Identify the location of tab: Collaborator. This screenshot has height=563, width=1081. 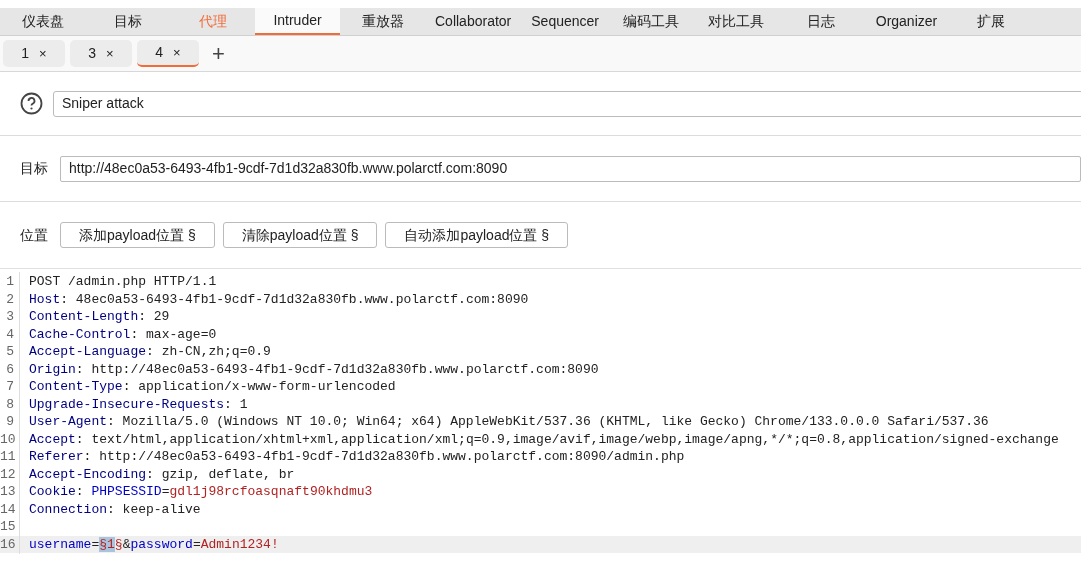
(473, 21).